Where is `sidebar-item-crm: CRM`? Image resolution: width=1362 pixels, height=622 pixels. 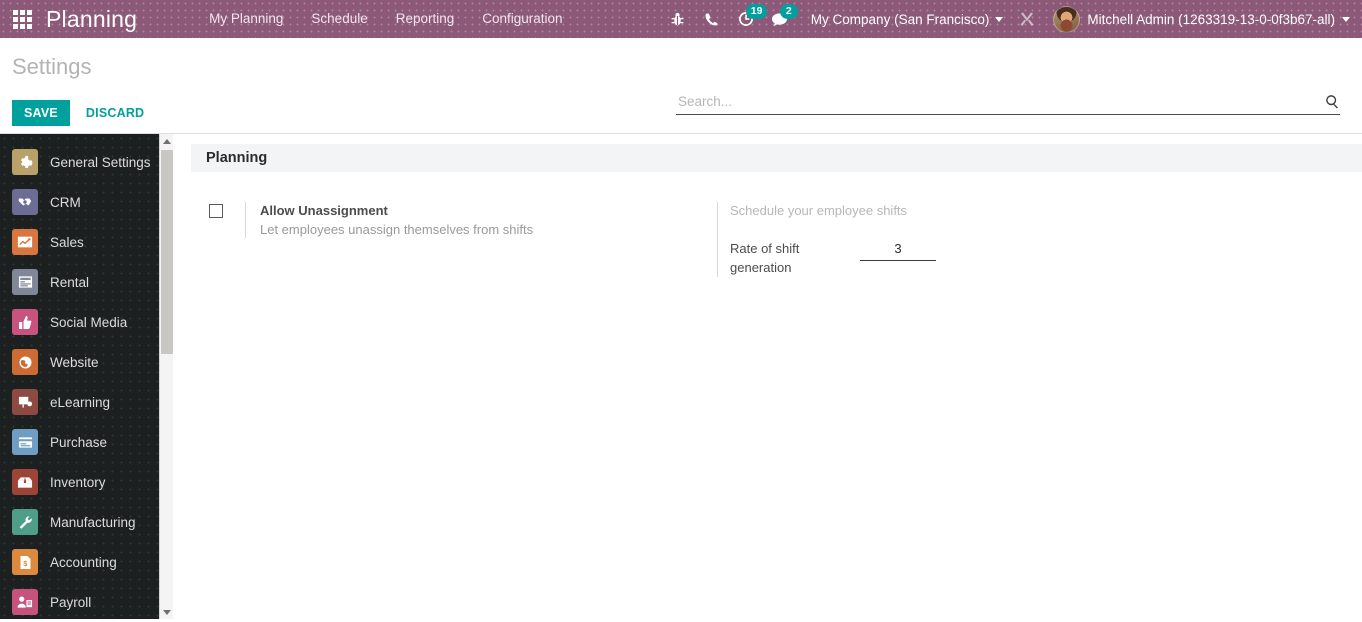 sidebar-item-crm: CRM is located at coordinates (86, 202).